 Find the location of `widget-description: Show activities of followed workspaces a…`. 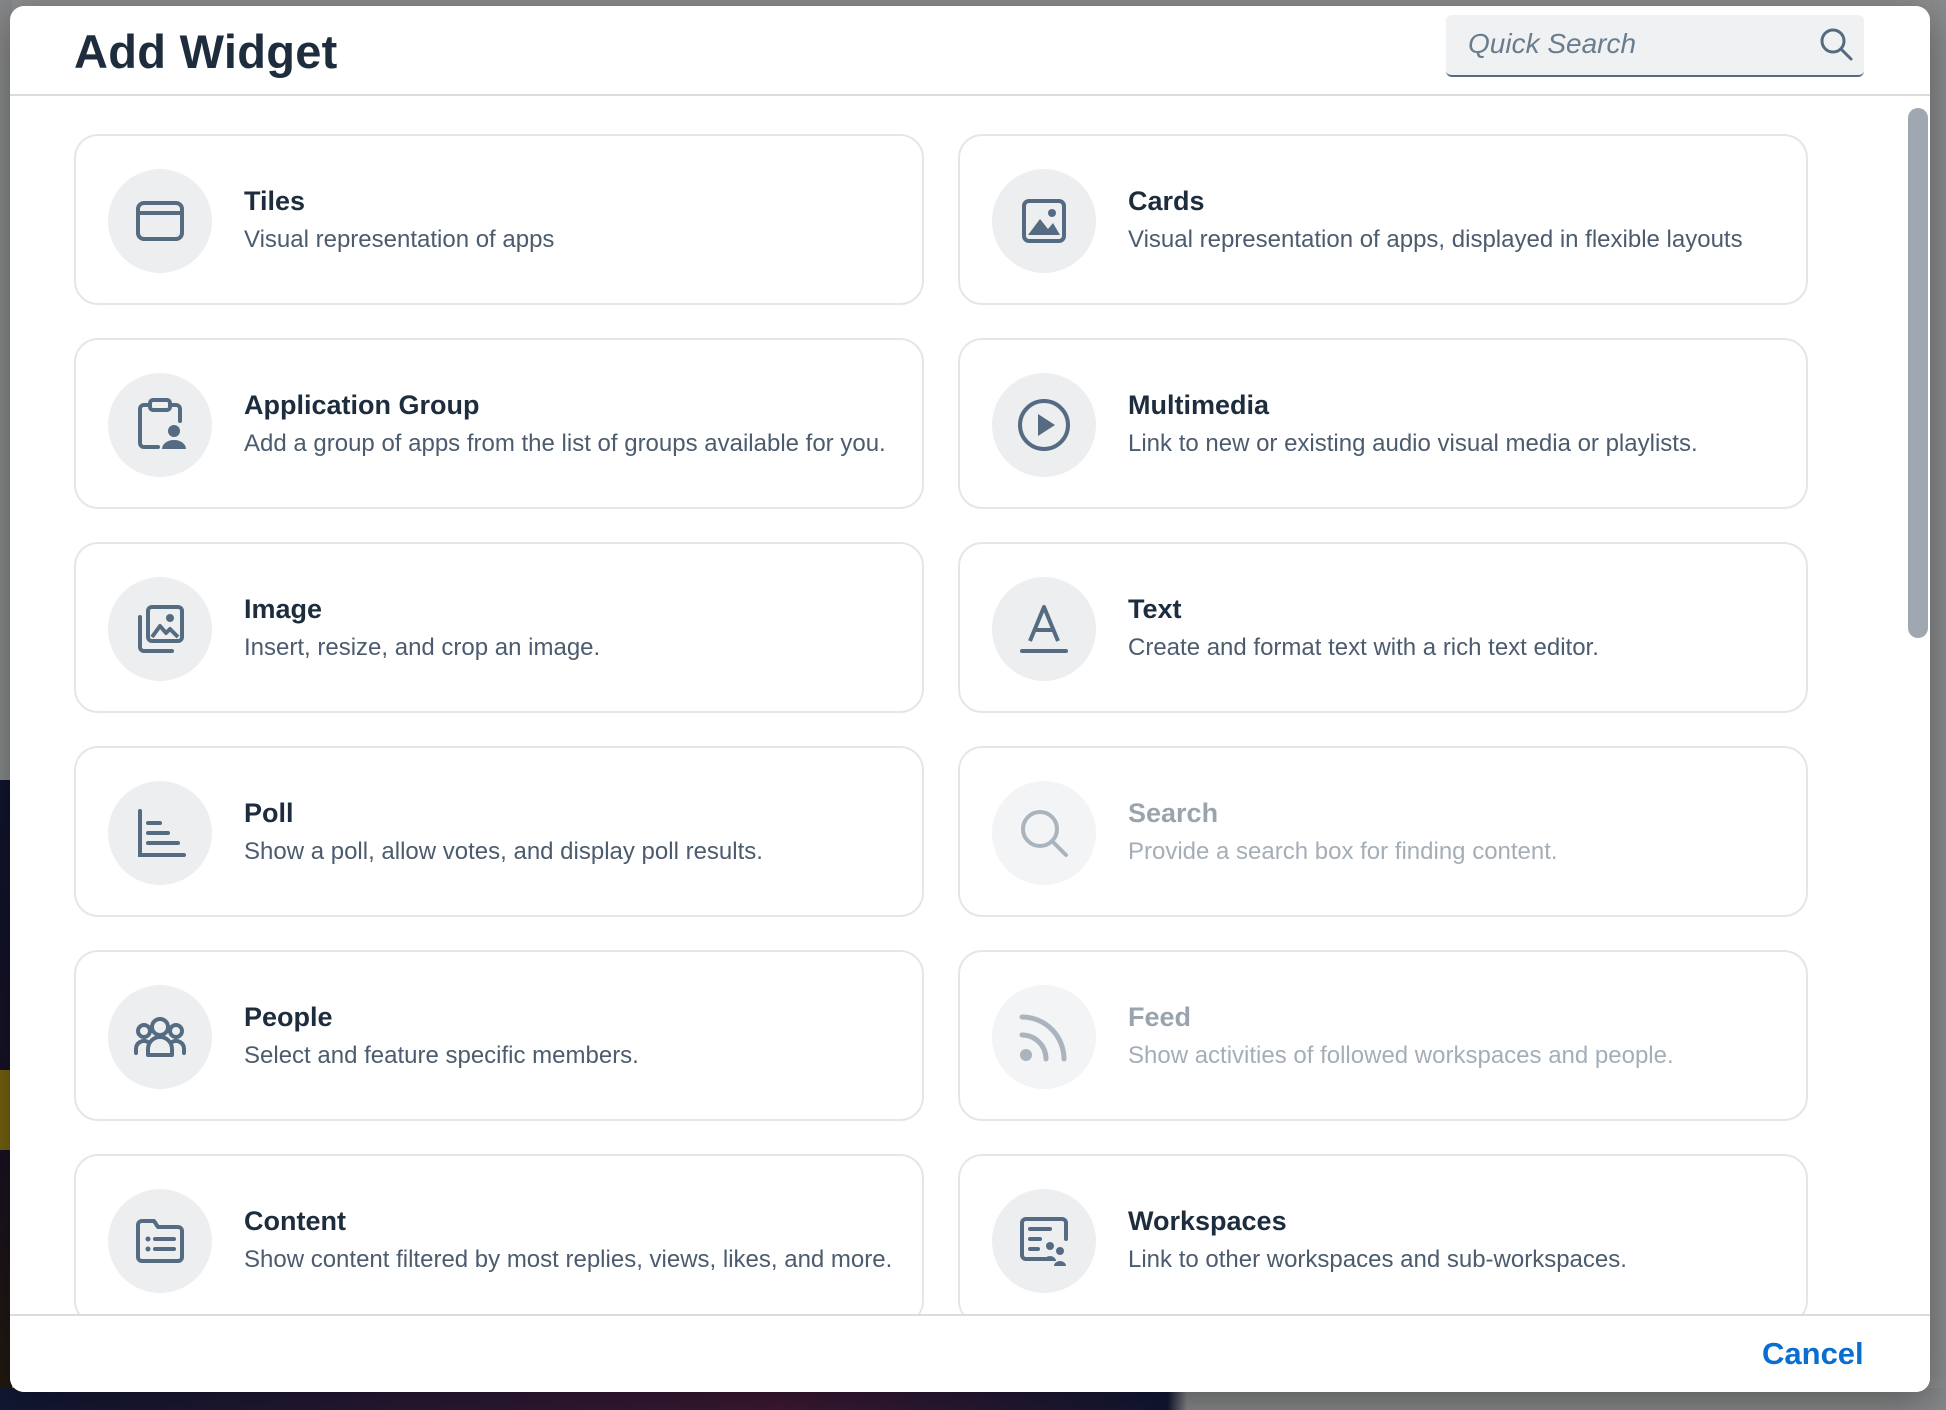

widget-description: Show activities of followed workspaces a… is located at coordinates (1401, 1055).